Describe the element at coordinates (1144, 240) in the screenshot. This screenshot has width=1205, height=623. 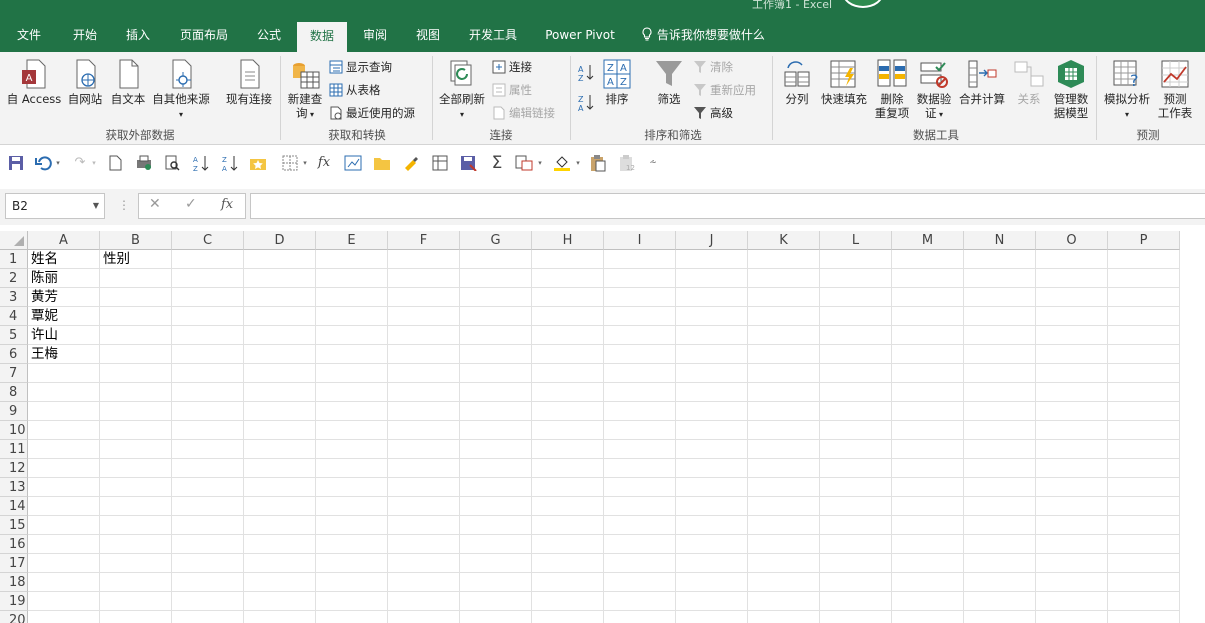
I see `column-header-p: P` at that location.